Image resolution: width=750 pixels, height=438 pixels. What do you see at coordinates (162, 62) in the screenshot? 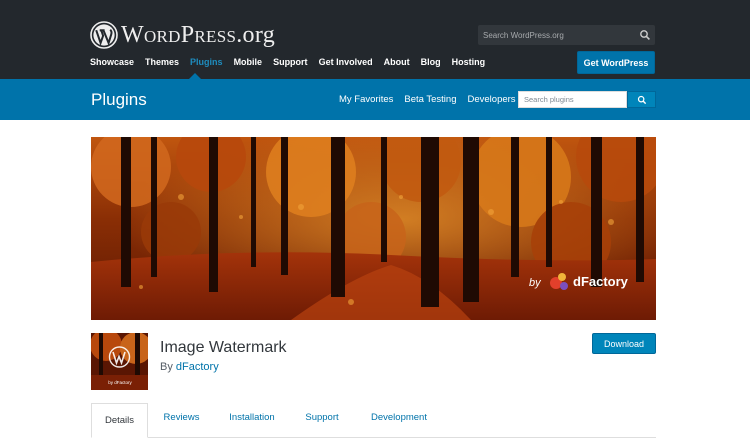
I see `nav-themes: Themes` at bounding box center [162, 62].